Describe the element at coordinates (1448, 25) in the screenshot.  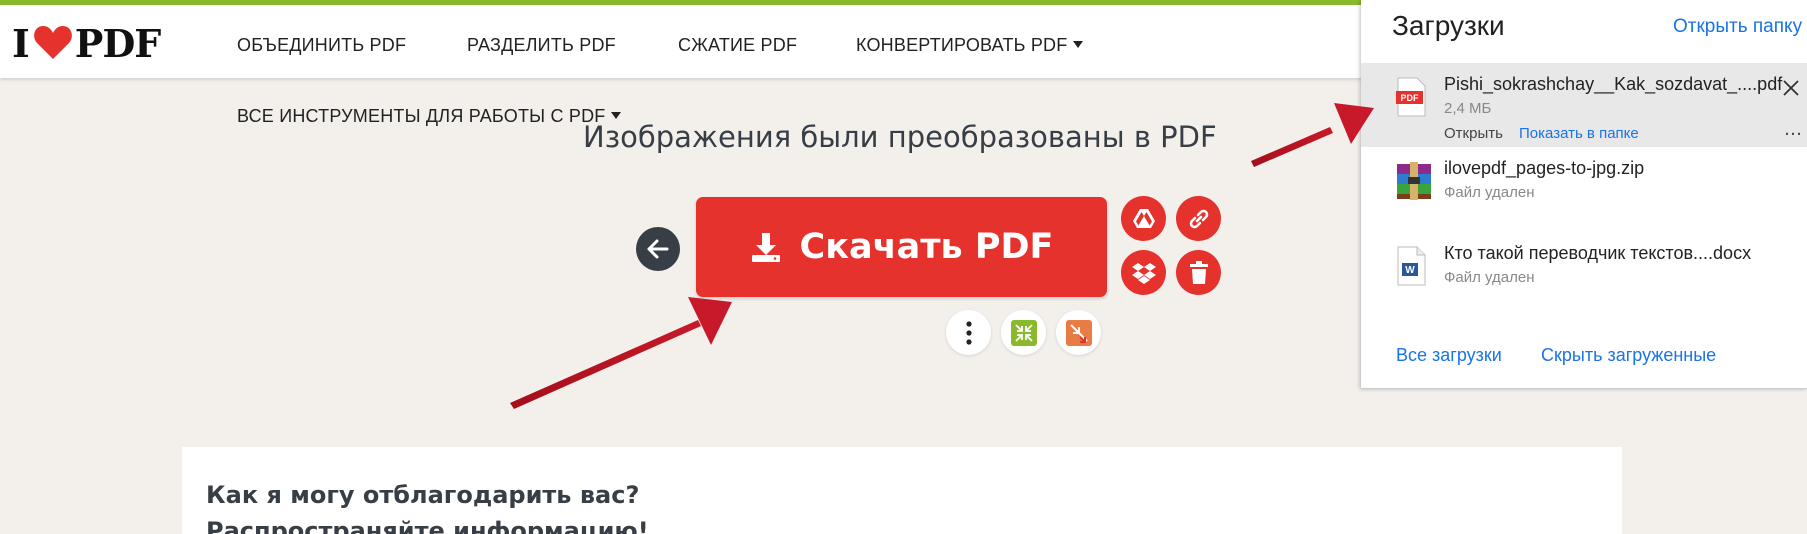
I see `downloads-title: Загрузки` at that location.